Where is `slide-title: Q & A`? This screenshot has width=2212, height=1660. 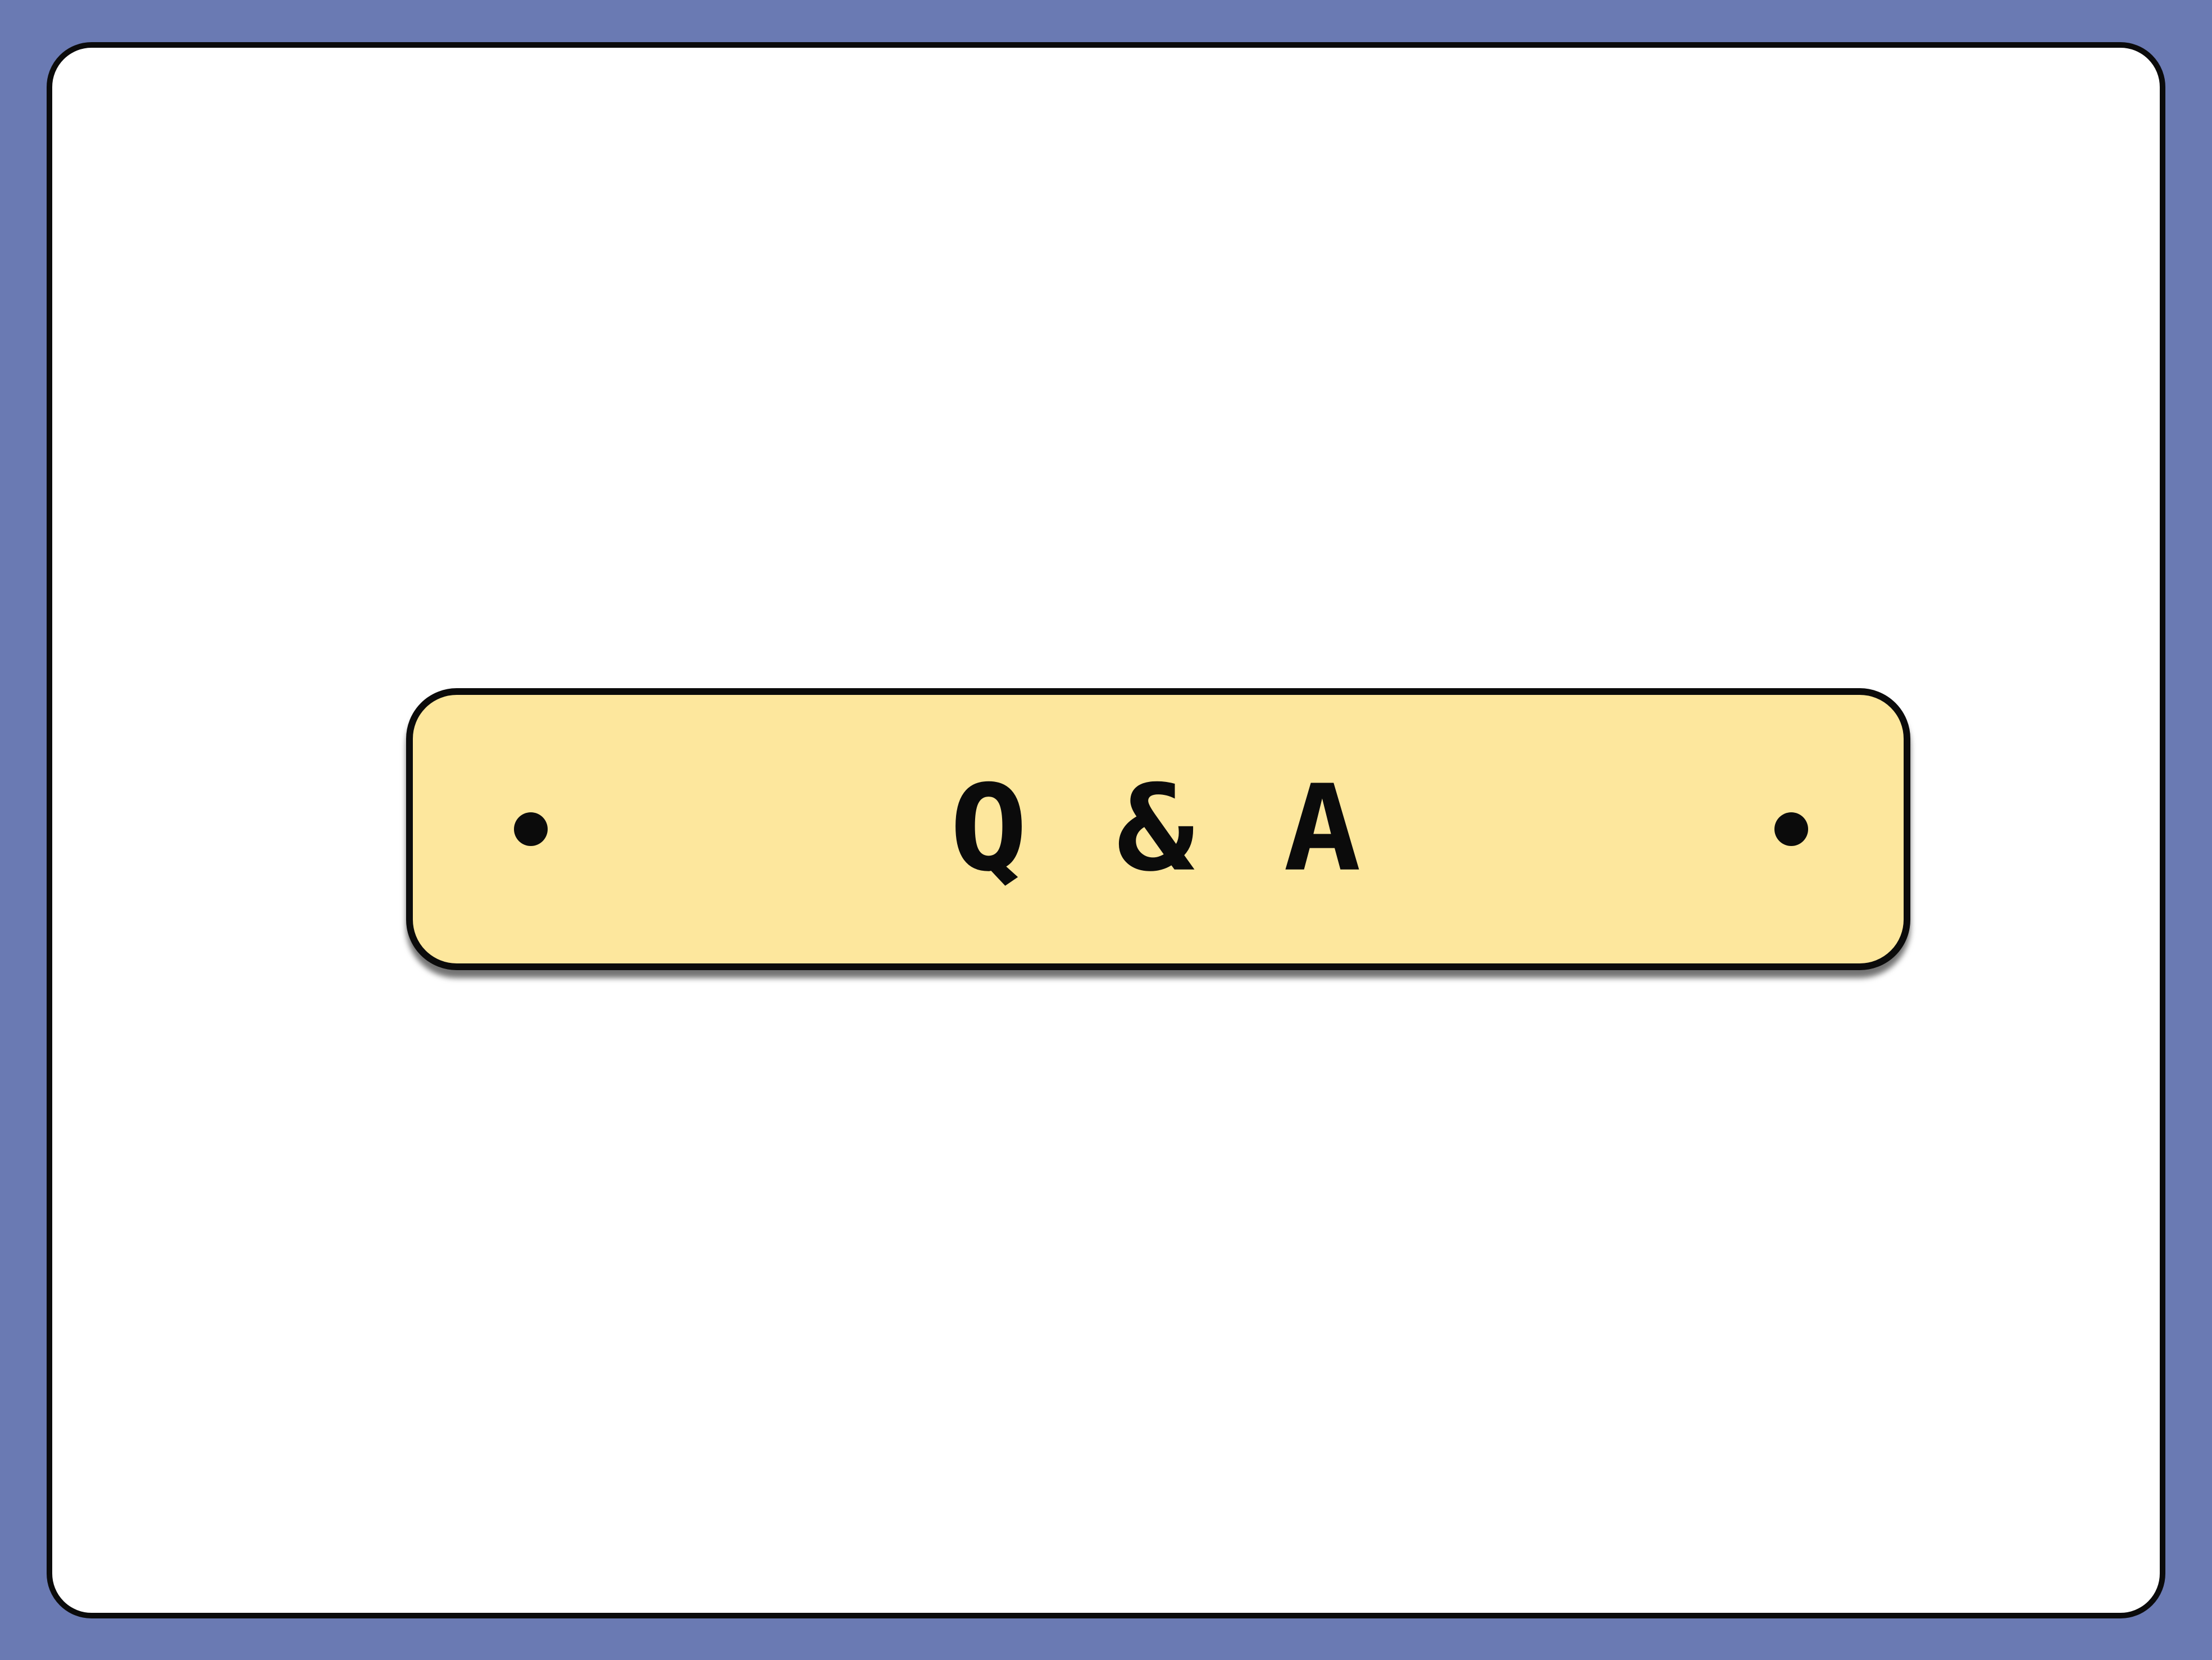
slide-title: Q & A is located at coordinates (1158, 828).